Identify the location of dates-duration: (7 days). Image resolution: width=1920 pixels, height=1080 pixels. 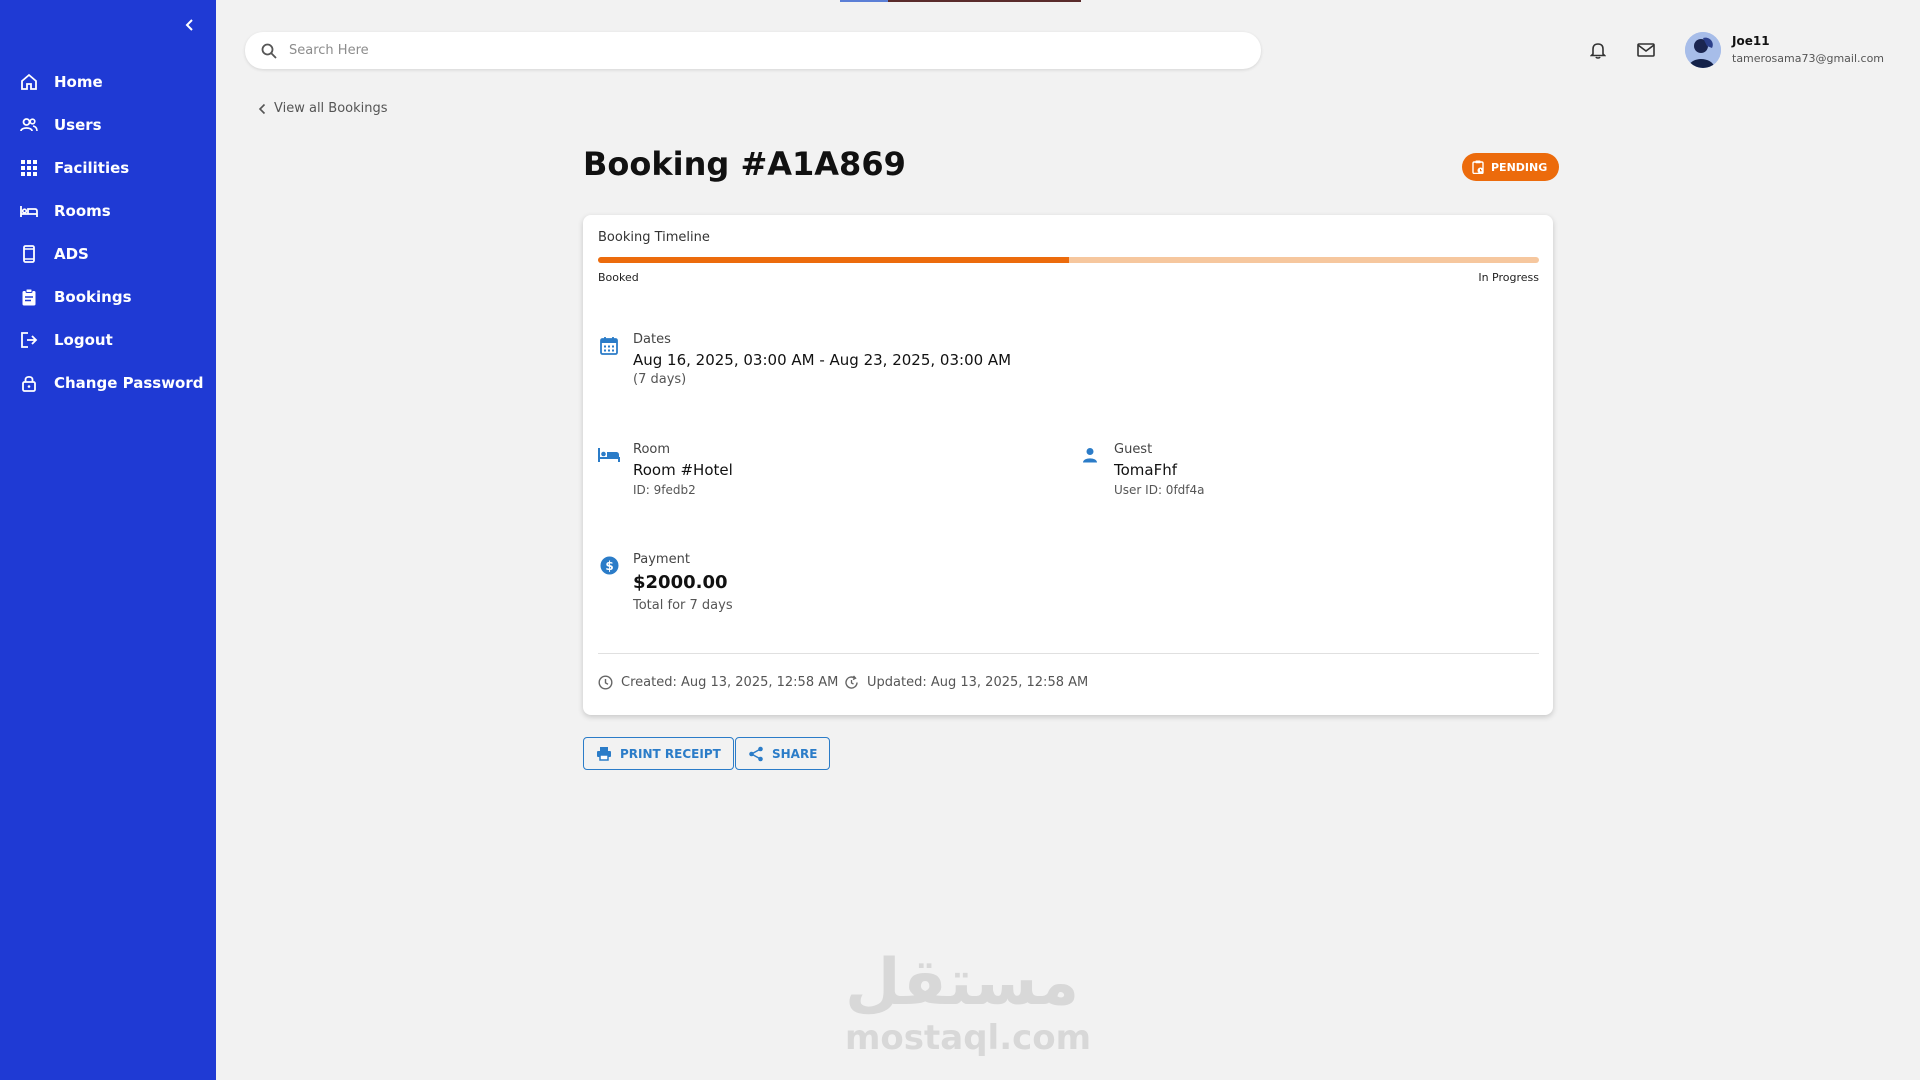
(660, 379).